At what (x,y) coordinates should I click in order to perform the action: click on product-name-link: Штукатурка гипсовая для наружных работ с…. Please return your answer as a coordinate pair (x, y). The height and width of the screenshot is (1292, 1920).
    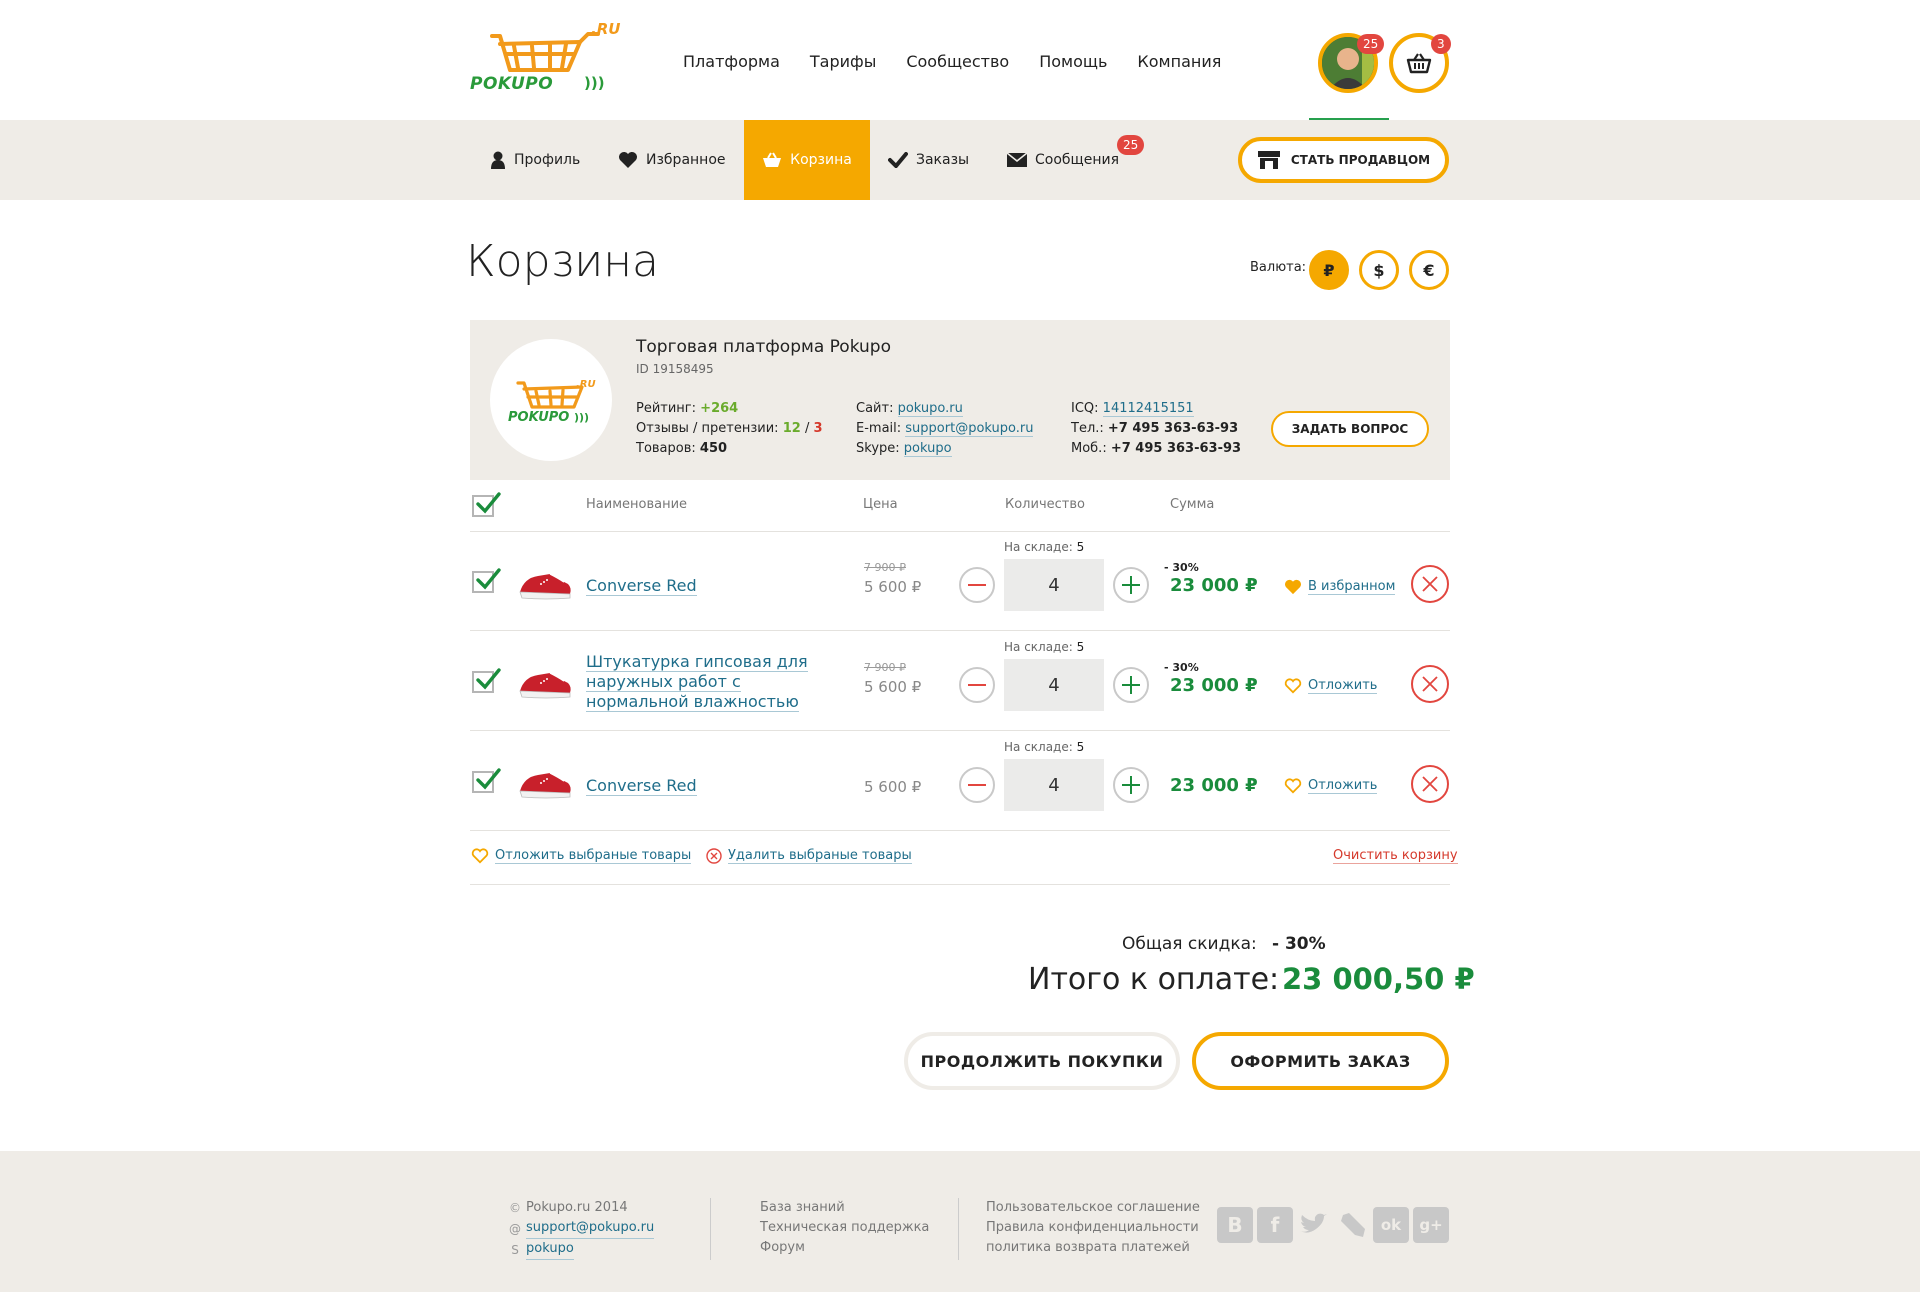
    Looking at the image, I should click on (711, 682).